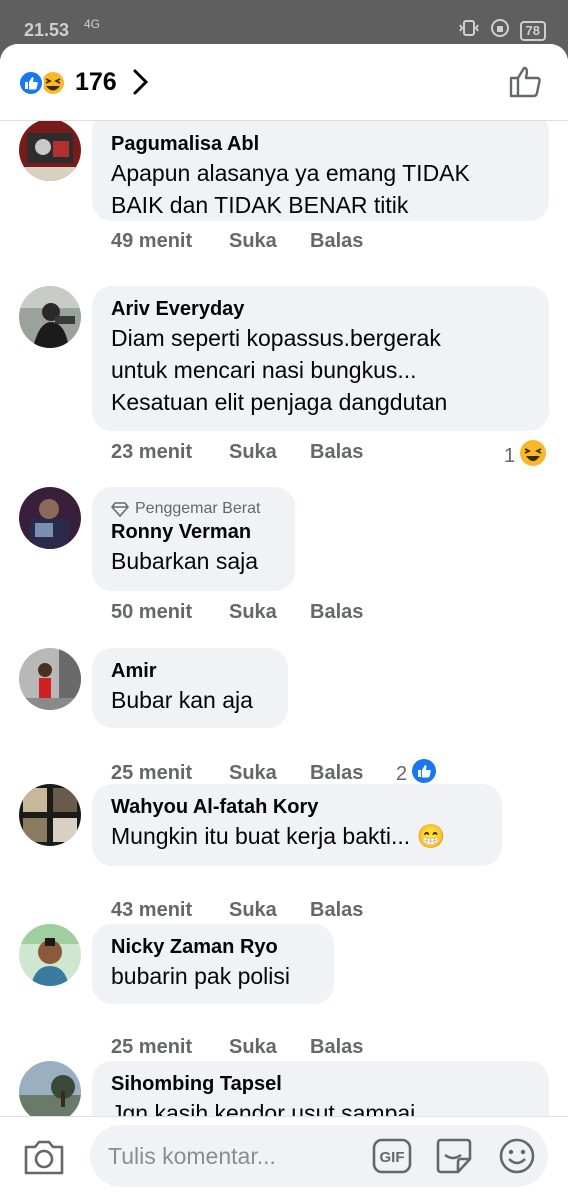 The height and width of the screenshot is (1200, 568). I want to click on comment-time: 43 menit, so click(152, 910).